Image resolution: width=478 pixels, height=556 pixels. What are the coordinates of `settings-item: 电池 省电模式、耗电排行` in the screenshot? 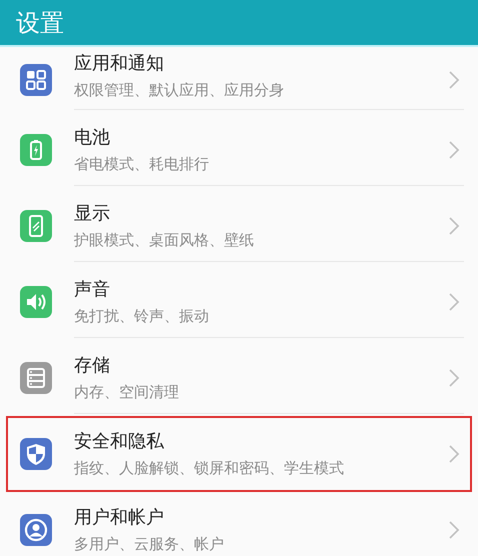 It's located at (239, 150).